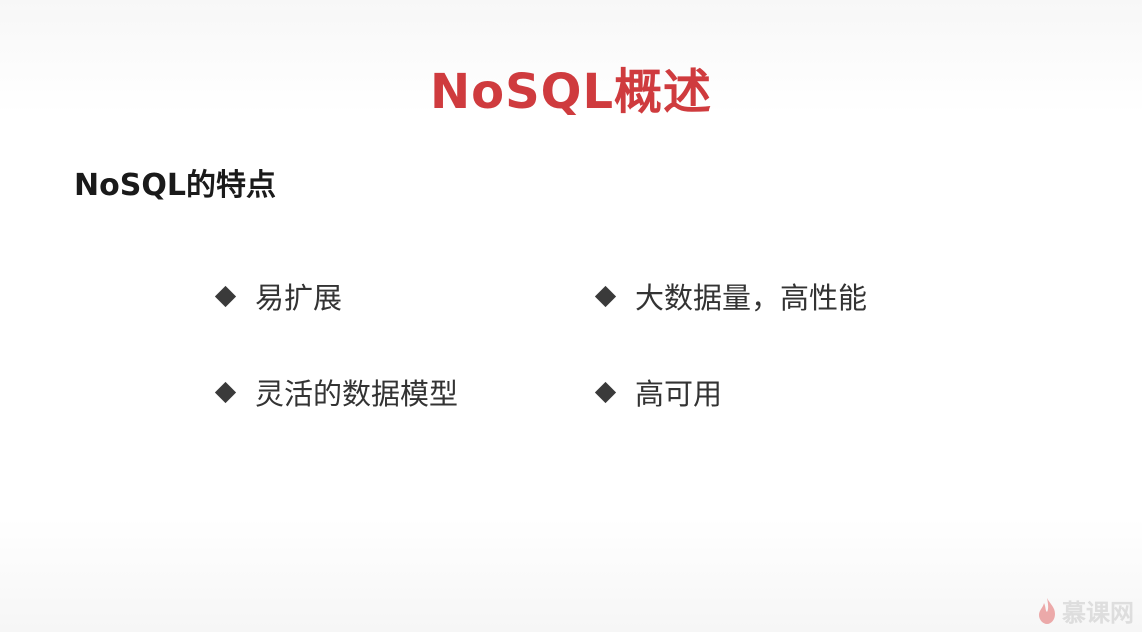 Image resolution: width=1142 pixels, height=632 pixels. What do you see at coordinates (679, 394) in the screenshot?
I see `feature-label: 高可用` at bounding box center [679, 394].